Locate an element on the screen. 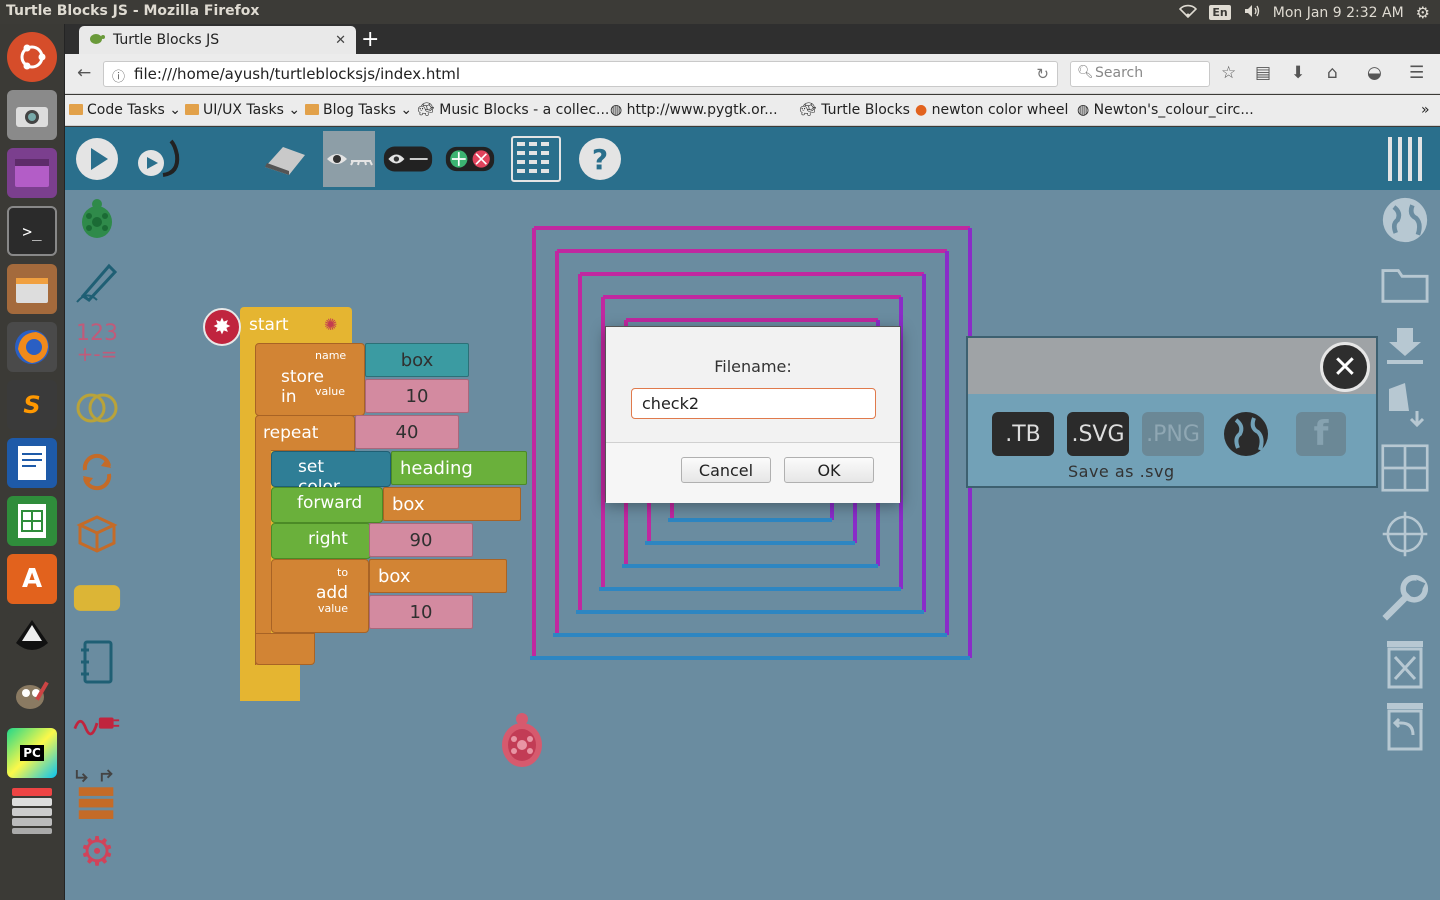 The image size is (1440, 900). volume-icon is located at coordinates (1252, 13).